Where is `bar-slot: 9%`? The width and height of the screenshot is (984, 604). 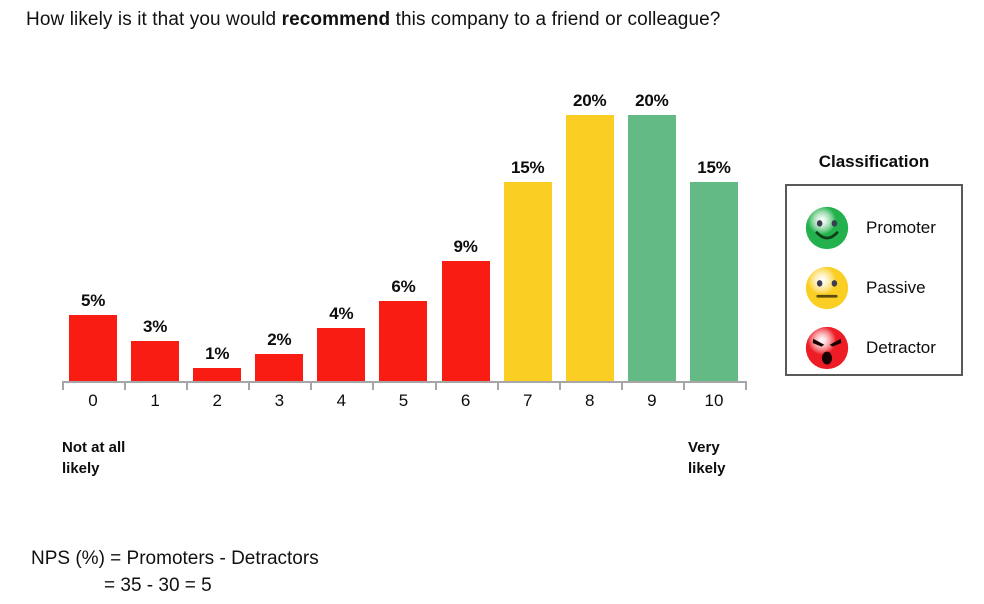
bar-slot: 9% is located at coordinates (466, 220).